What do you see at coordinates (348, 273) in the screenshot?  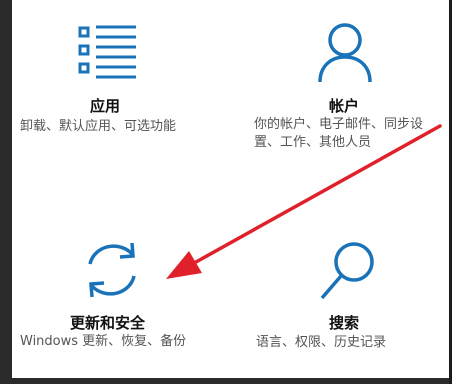 I see `search-icon` at bounding box center [348, 273].